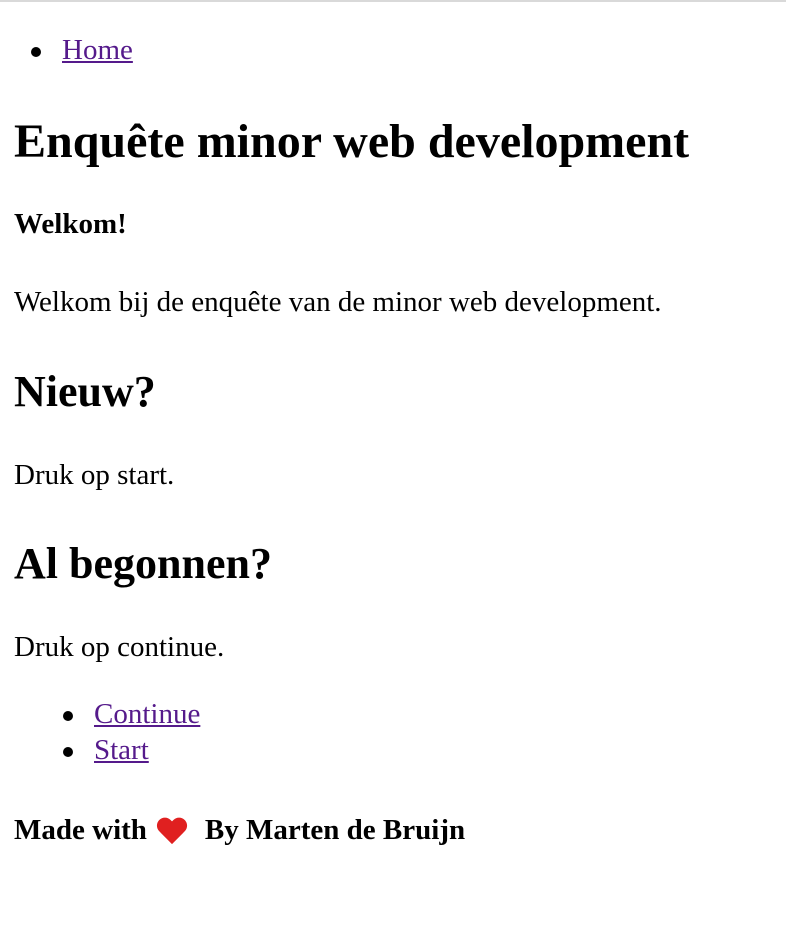 This screenshot has width=786, height=938. I want to click on home-link: Home, so click(97, 50).